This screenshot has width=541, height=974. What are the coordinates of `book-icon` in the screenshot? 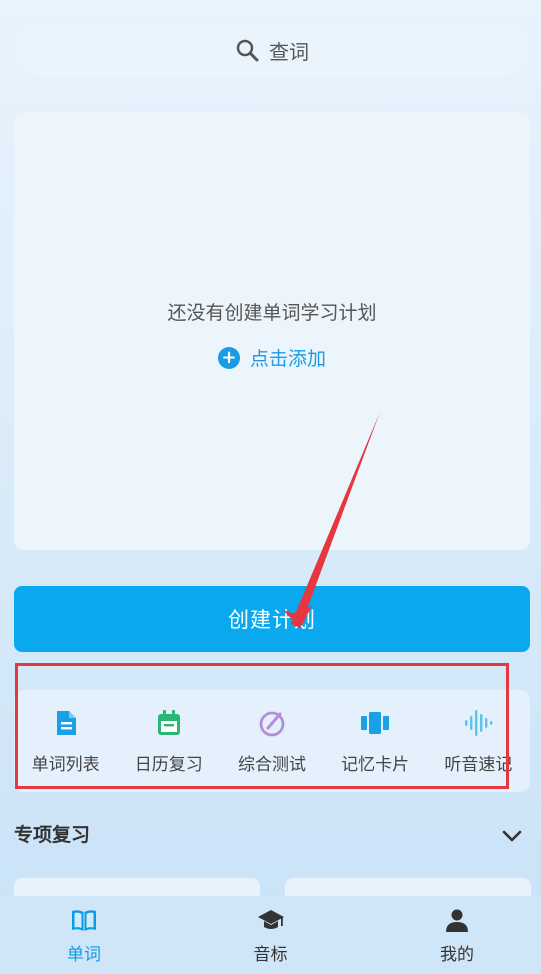 It's located at (84, 920).